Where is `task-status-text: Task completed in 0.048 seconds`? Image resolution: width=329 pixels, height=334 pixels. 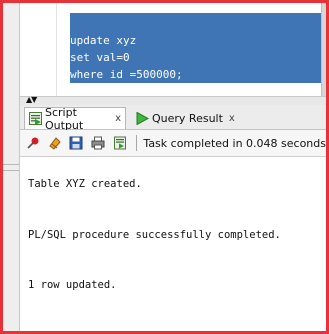 task-status-text: Task completed in 0.048 seconds is located at coordinates (234, 143).